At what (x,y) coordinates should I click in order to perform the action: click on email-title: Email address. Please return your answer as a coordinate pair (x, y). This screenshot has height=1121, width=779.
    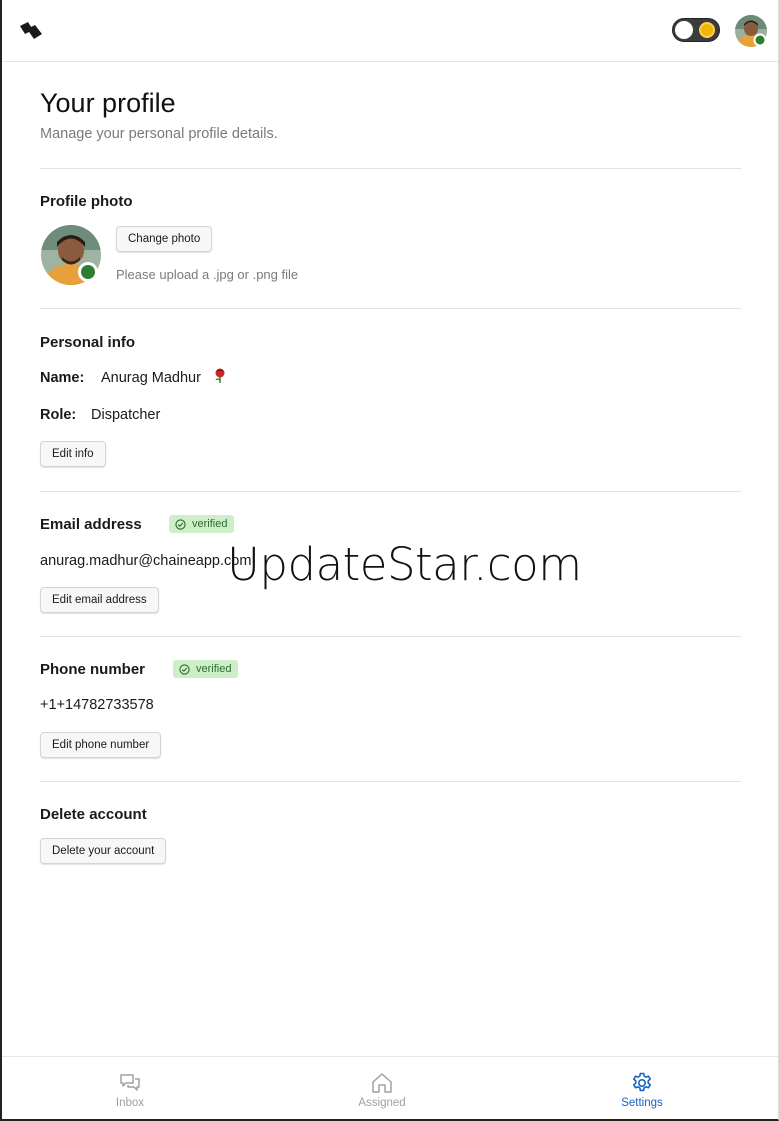
    Looking at the image, I should click on (91, 524).